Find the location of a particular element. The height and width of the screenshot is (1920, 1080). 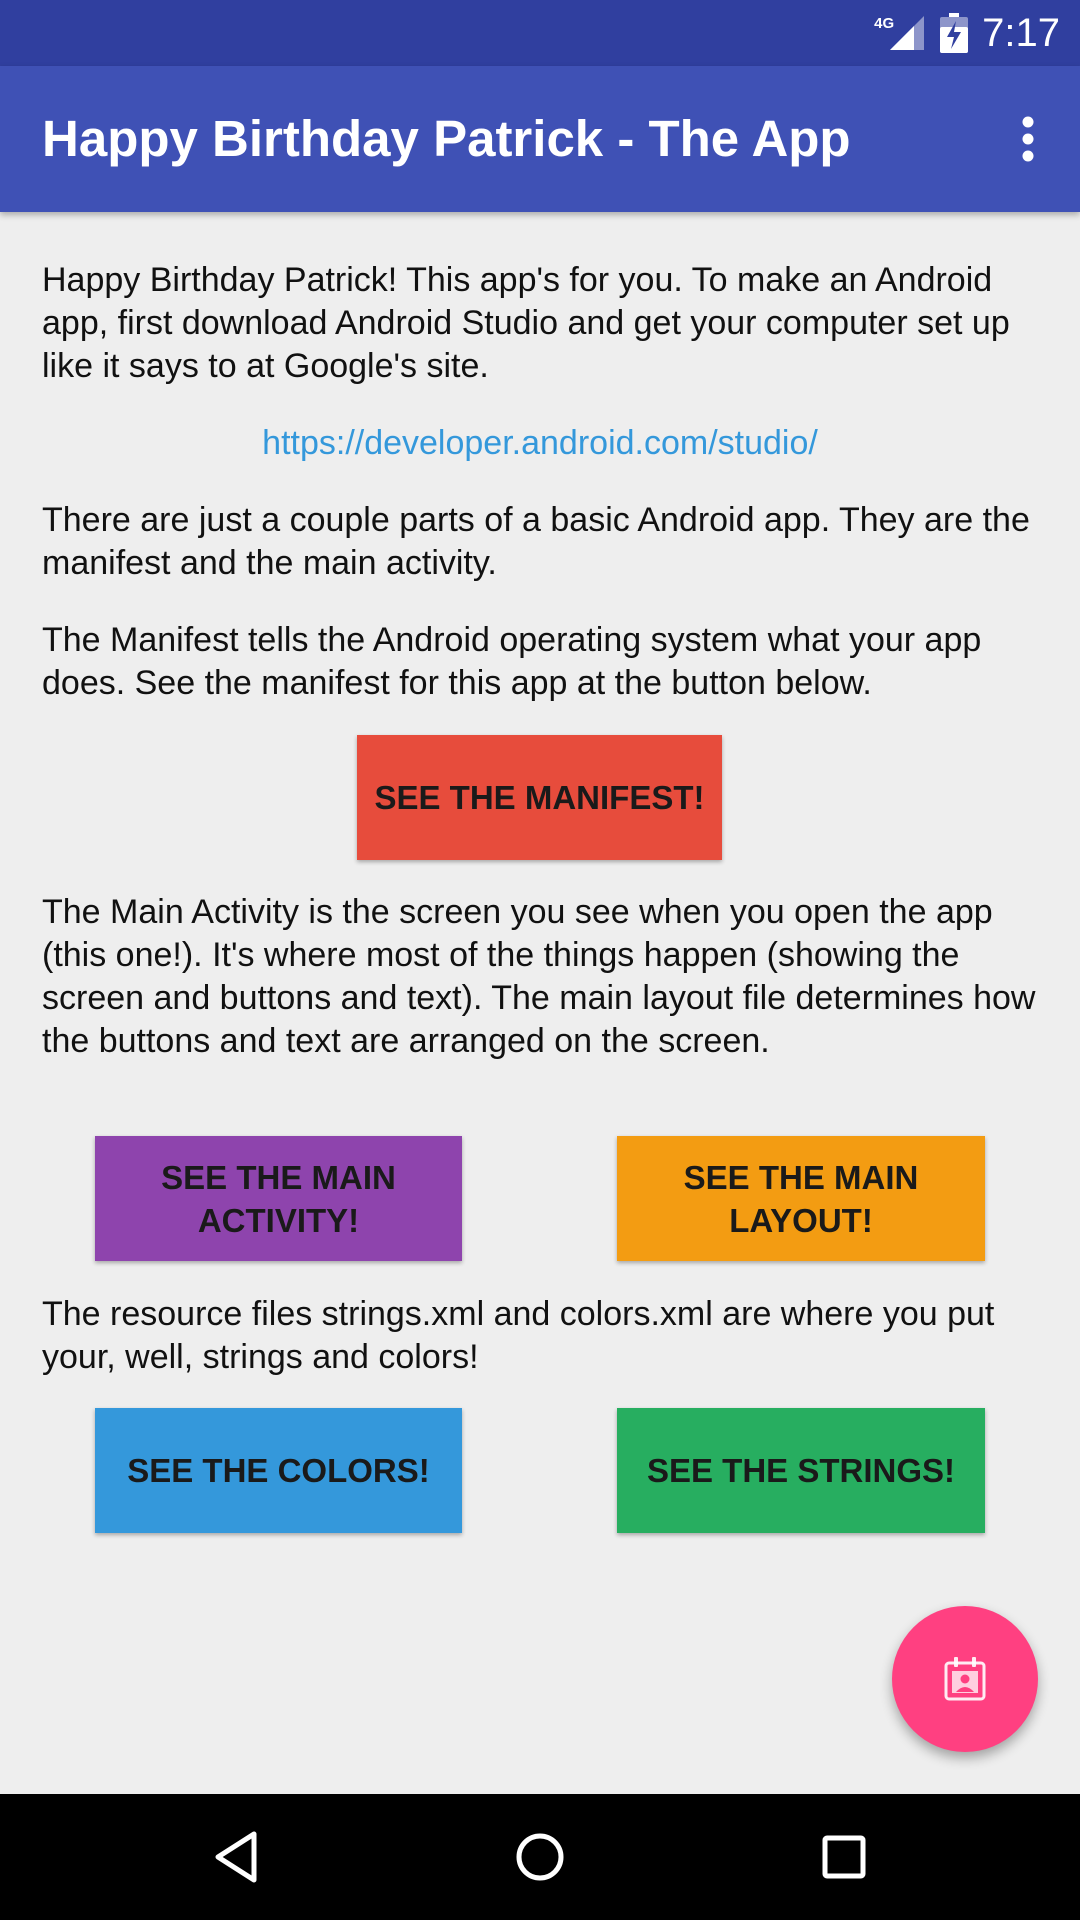

app-title: Happy Birthday Patrick - The App is located at coordinates (446, 138).